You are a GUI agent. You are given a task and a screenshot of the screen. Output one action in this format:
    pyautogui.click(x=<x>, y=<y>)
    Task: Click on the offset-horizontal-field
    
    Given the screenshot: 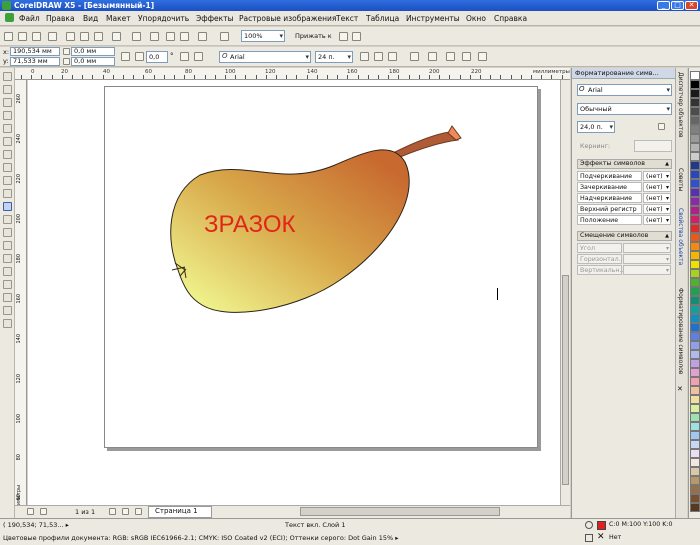 What is the action you would take?
    pyautogui.click(x=647, y=259)
    